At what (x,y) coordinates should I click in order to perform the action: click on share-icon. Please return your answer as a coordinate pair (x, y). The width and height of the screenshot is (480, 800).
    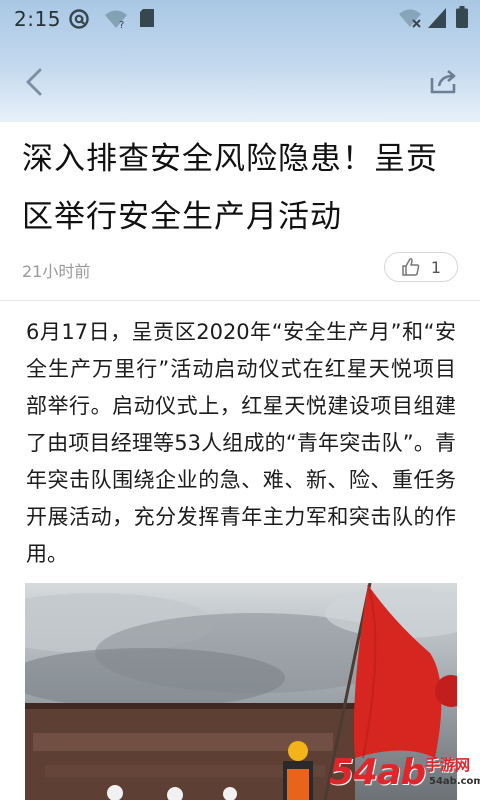
    Looking at the image, I should click on (443, 82).